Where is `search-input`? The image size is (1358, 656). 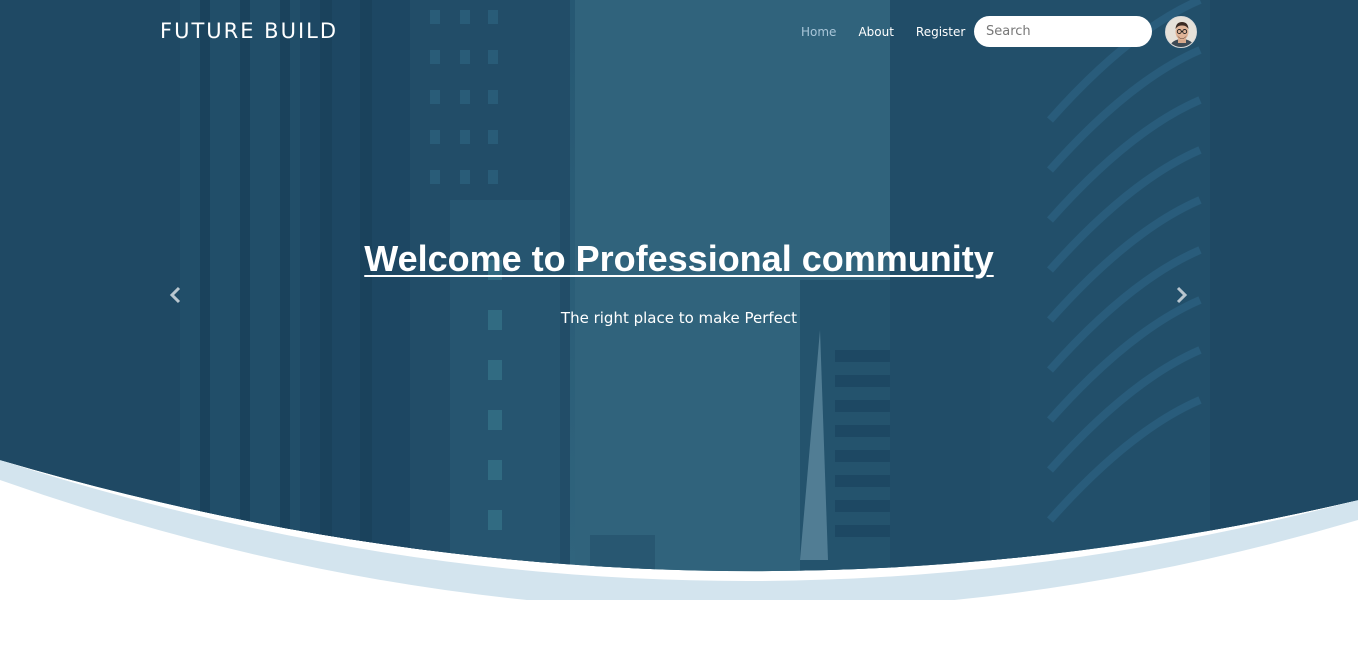
search-input is located at coordinates (1063, 31).